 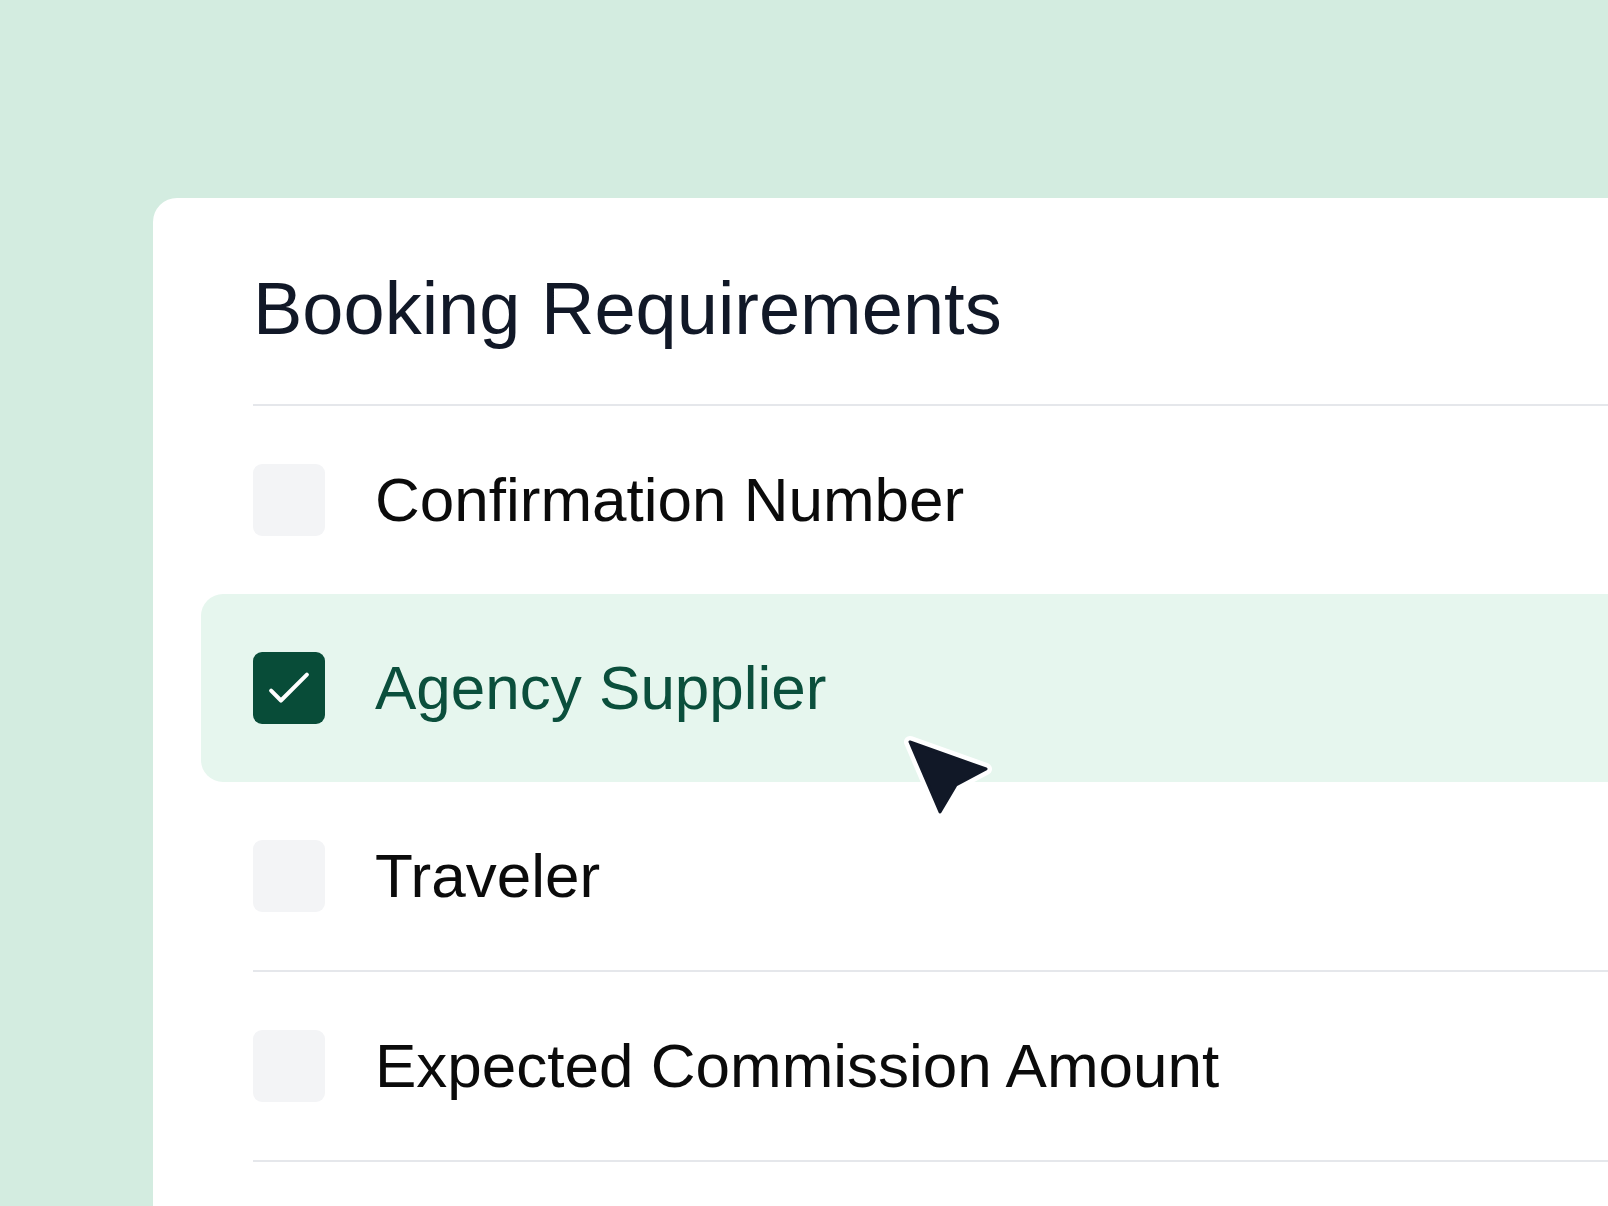 I want to click on checkbox-label: Agency Supplier, so click(x=601, y=688).